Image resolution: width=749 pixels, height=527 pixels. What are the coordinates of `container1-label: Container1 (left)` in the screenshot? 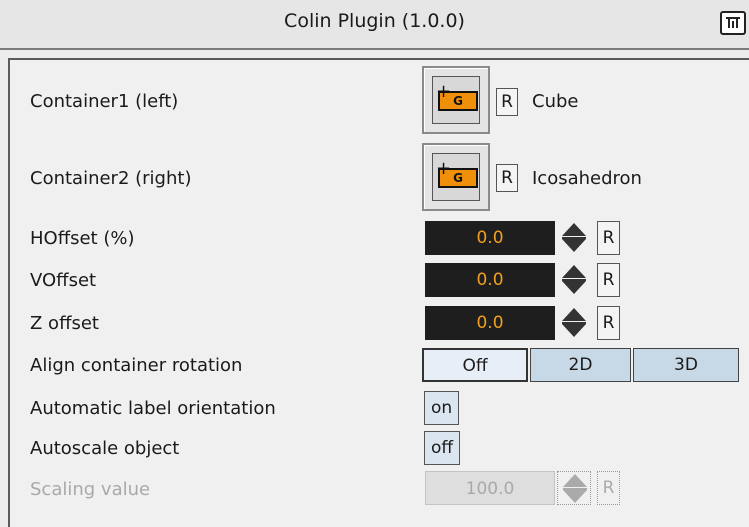 It's located at (104, 101).